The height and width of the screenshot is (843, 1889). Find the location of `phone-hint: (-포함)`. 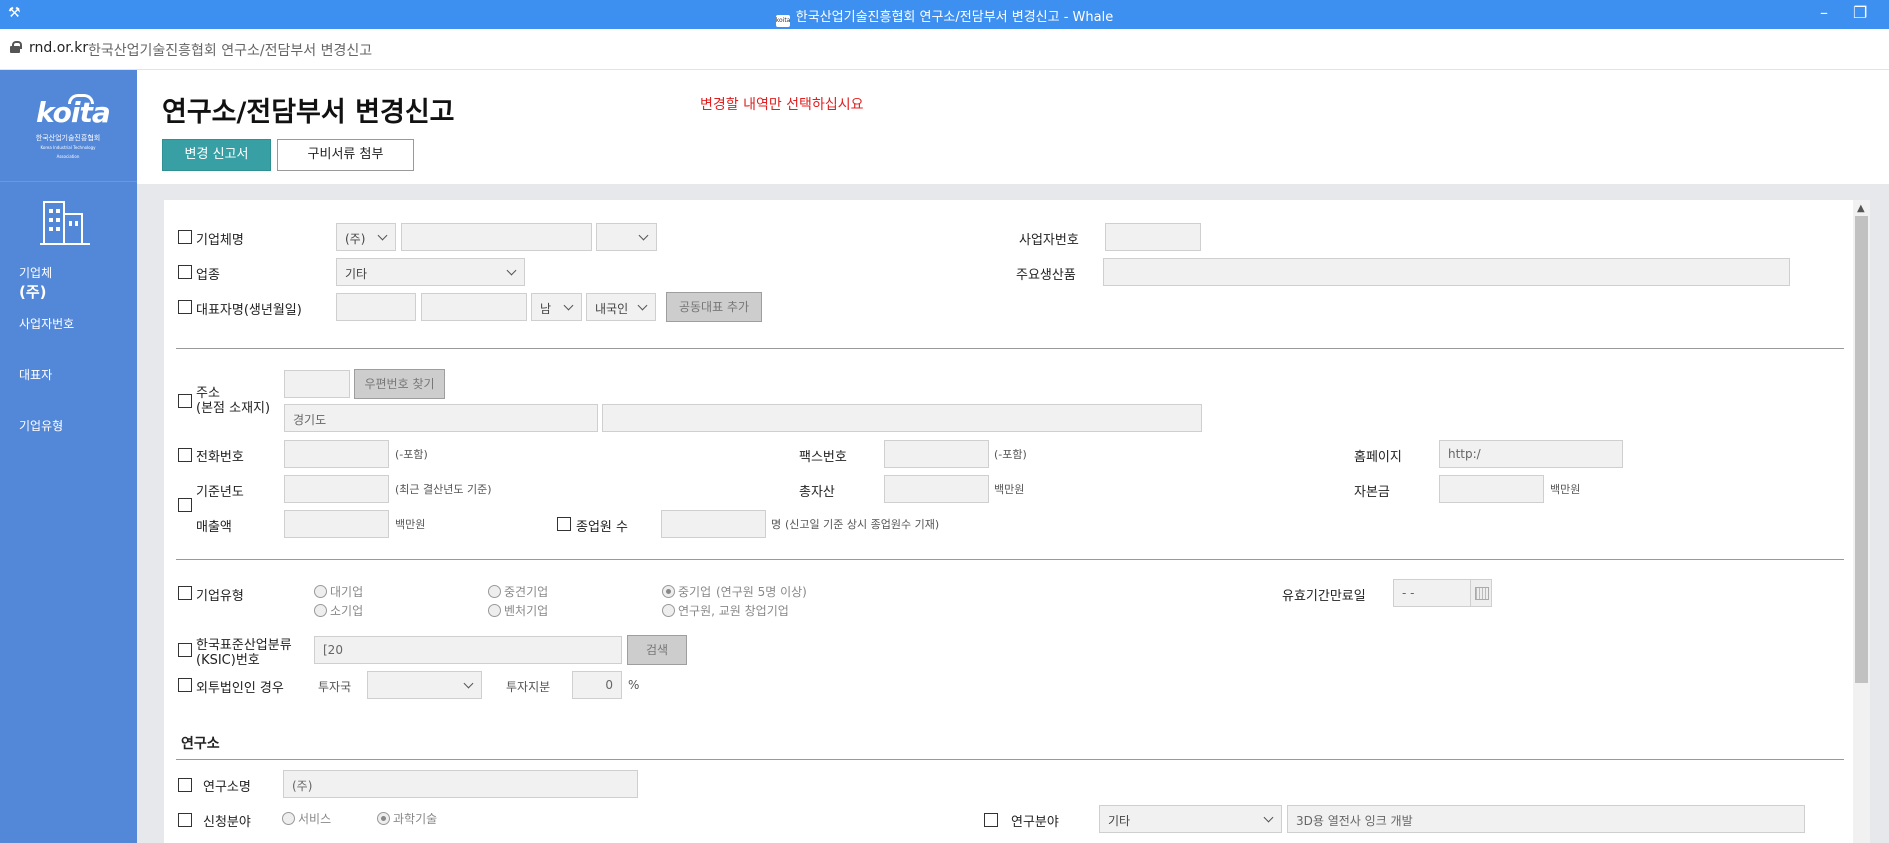

phone-hint: (-포함) is located at coordinates (411, 454).